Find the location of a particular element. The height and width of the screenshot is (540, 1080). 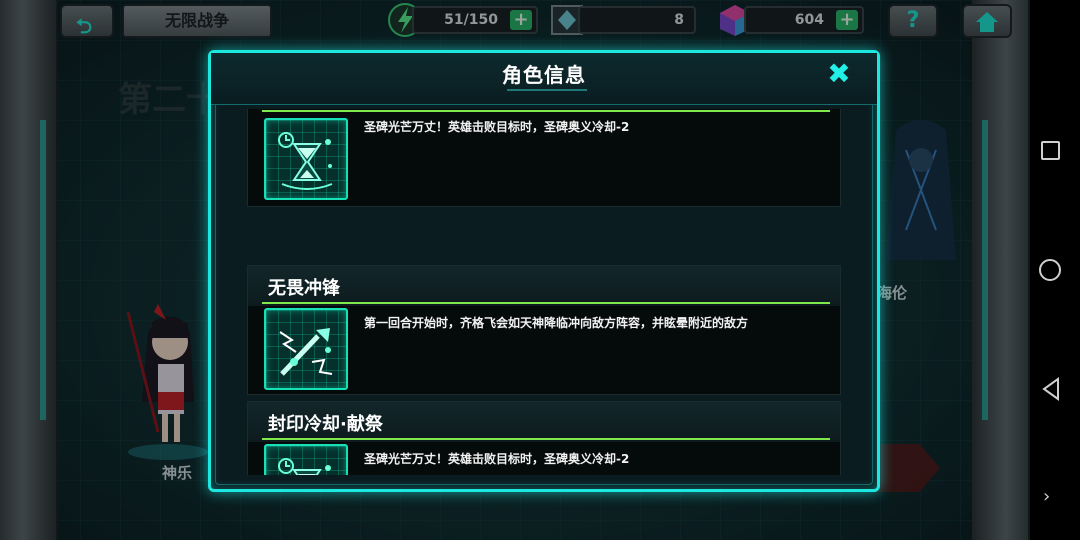

skill-card: 圣碑光芒万丈！英雄击败目标时，圣碑奥义冷却-2 is located at coordinates (544, 158).